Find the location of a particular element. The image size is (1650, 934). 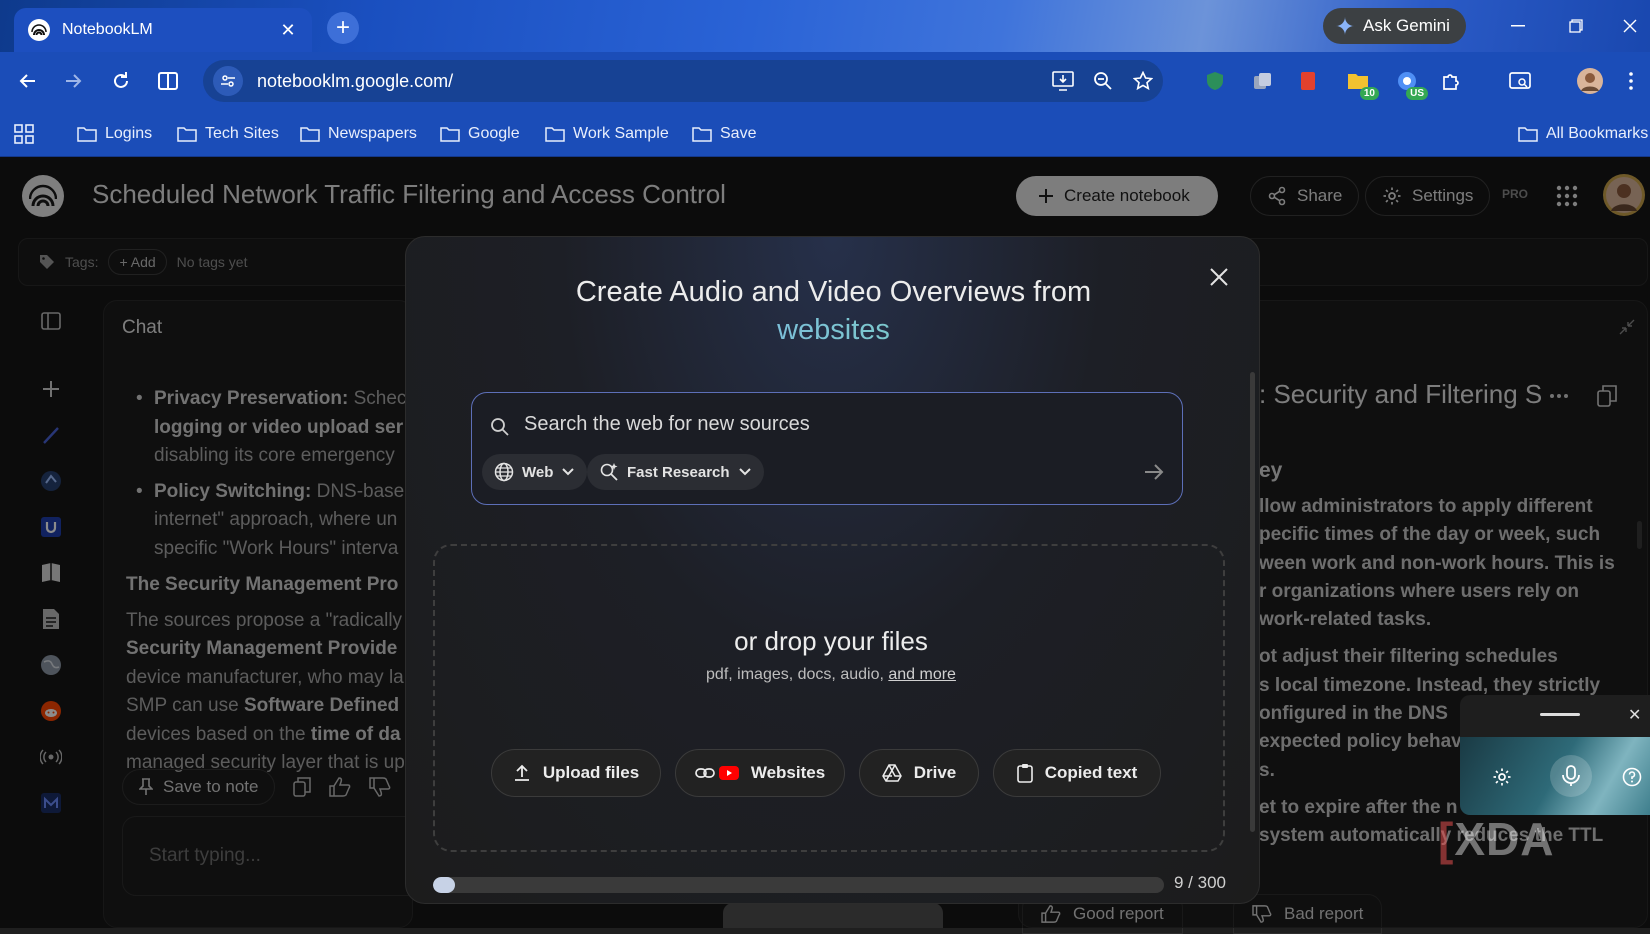

close-dialog-icon is located at coordinates (1219, 277).